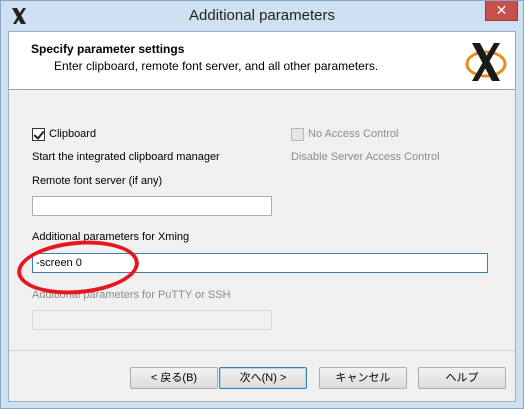 The width and height of the screenshot is (524, 409). Describe the element at coordinates (131, 295) in the screenshot. I see `putty-params-label: Additional parameters for PuTTY or SSH` at that location.